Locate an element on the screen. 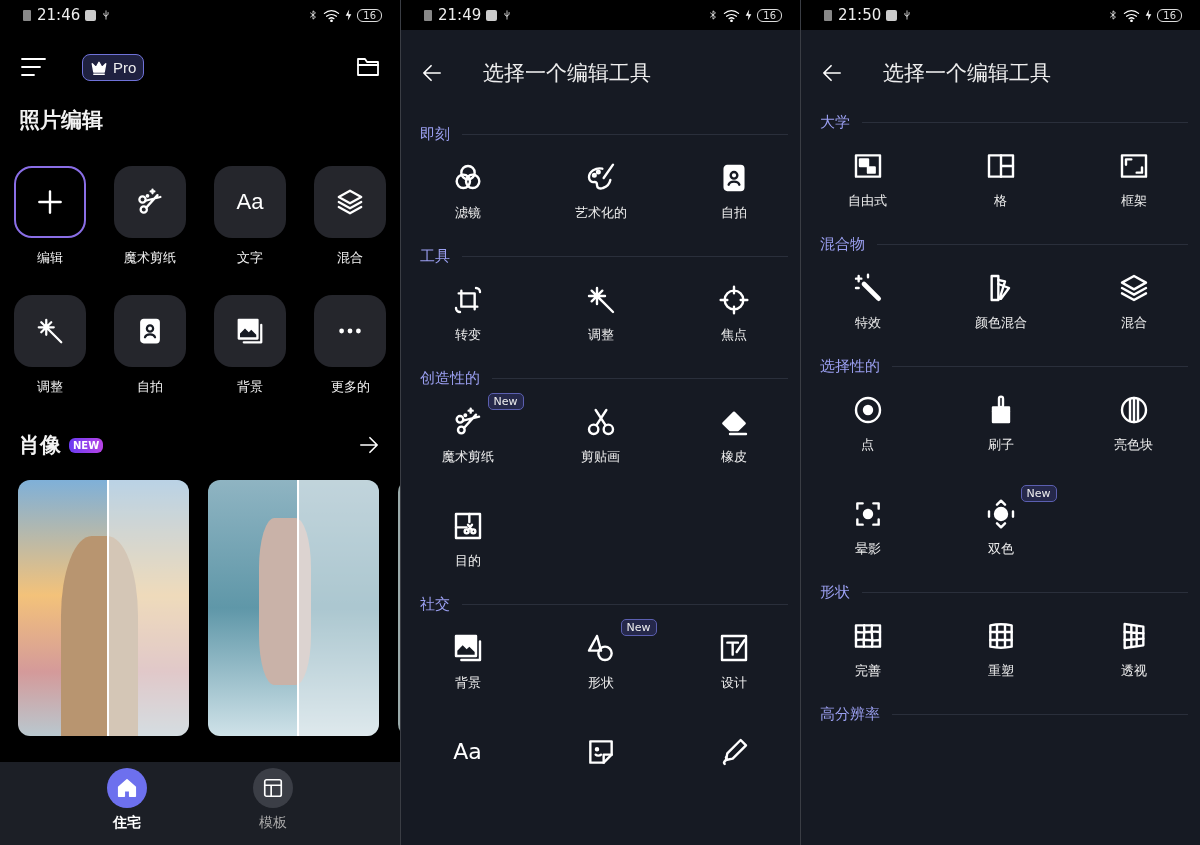 This screenshot has height=845, width=1200. tool-item: 晕影 is located at coordinates (867, 531).